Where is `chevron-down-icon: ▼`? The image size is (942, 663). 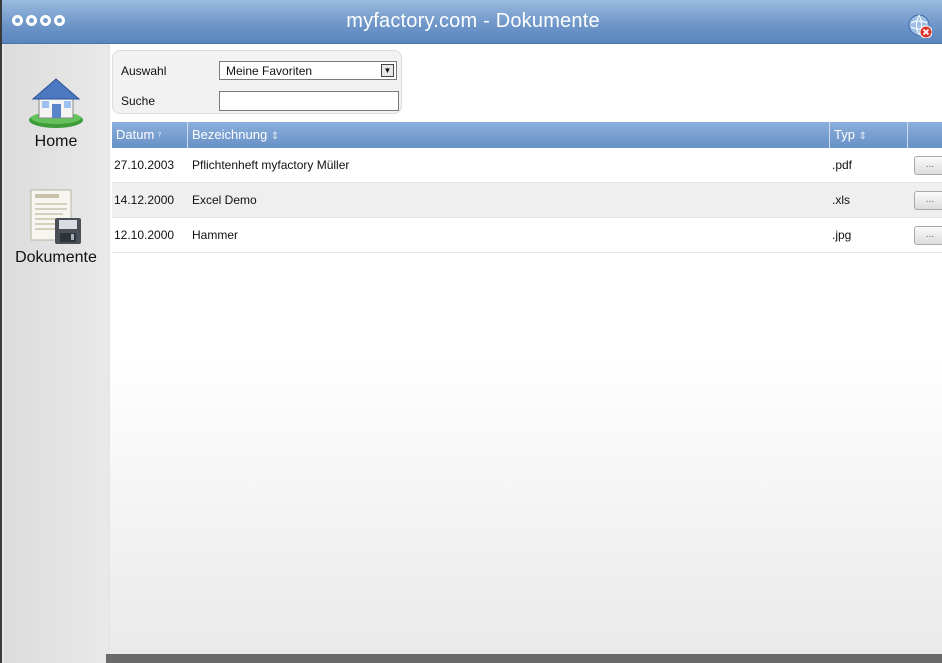 chevron-down-icon: ▼ is located at coordinates (387, 70).